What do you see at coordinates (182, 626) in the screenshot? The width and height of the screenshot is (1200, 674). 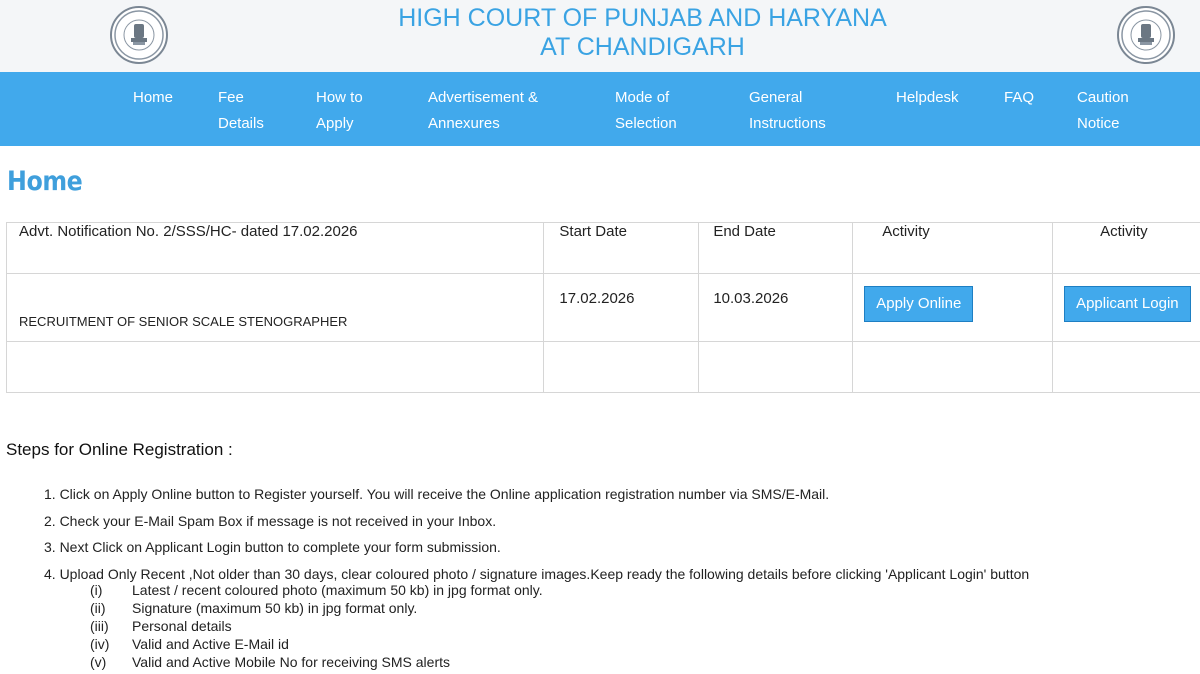 I see `list-item-text: Personal details` at bounding box center [182, 626].